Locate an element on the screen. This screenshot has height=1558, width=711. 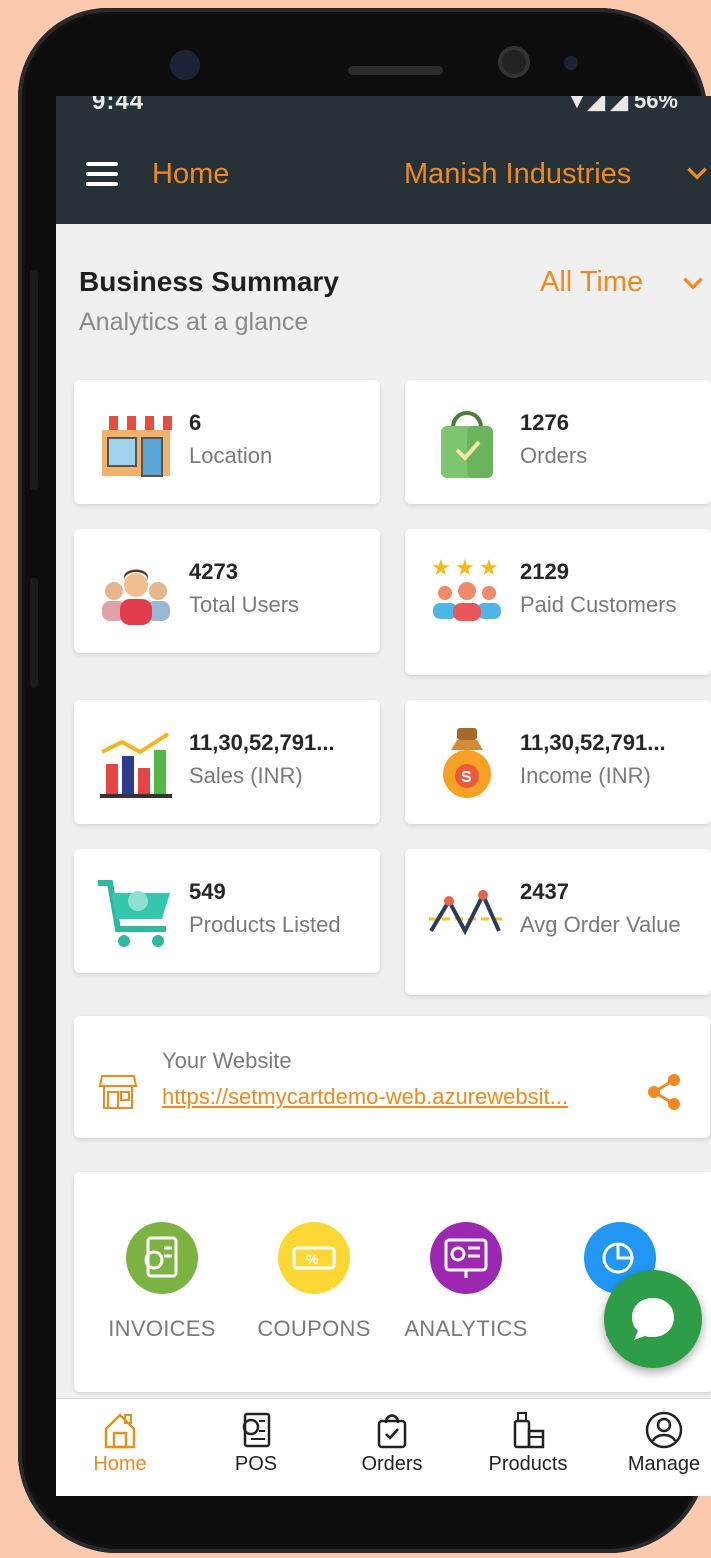
stat-label: Income (INR) is located at coordinates (585, 775).